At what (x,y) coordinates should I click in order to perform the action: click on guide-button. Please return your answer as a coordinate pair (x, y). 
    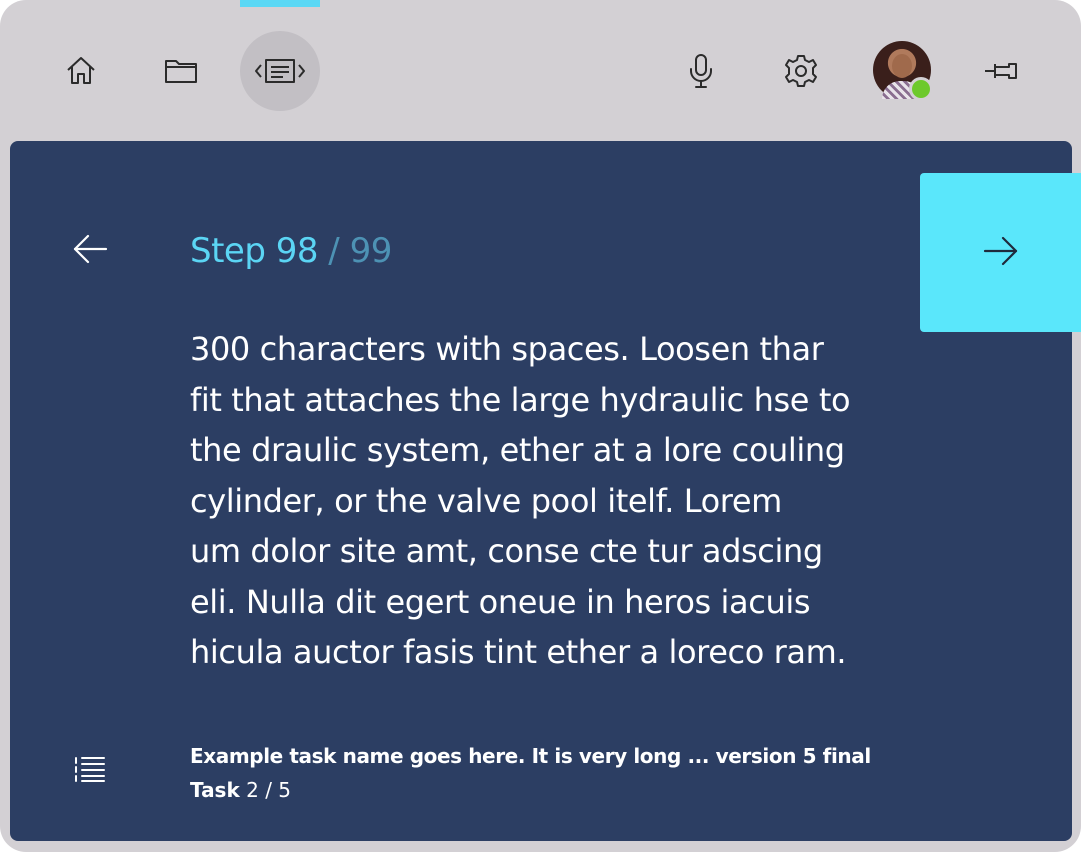
    Looking at the image, I should click on (280, 71).